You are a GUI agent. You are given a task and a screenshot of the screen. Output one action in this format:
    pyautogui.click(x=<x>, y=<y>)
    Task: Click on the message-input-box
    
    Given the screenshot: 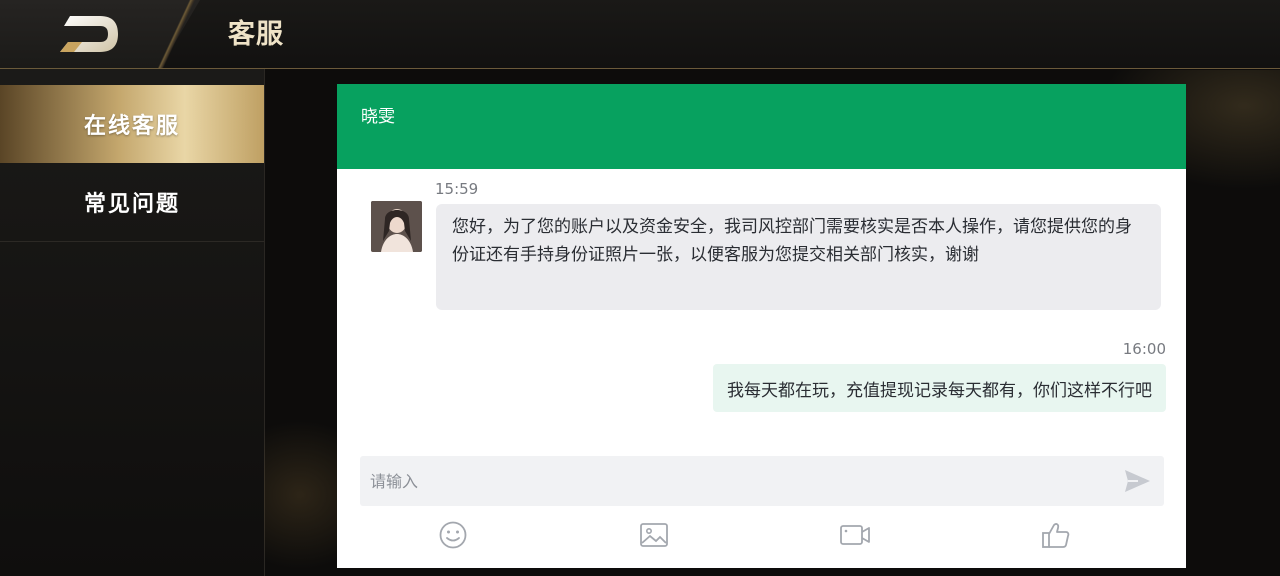 What is the action you would take?
    pyautogui.click(x=762, y=481)
    